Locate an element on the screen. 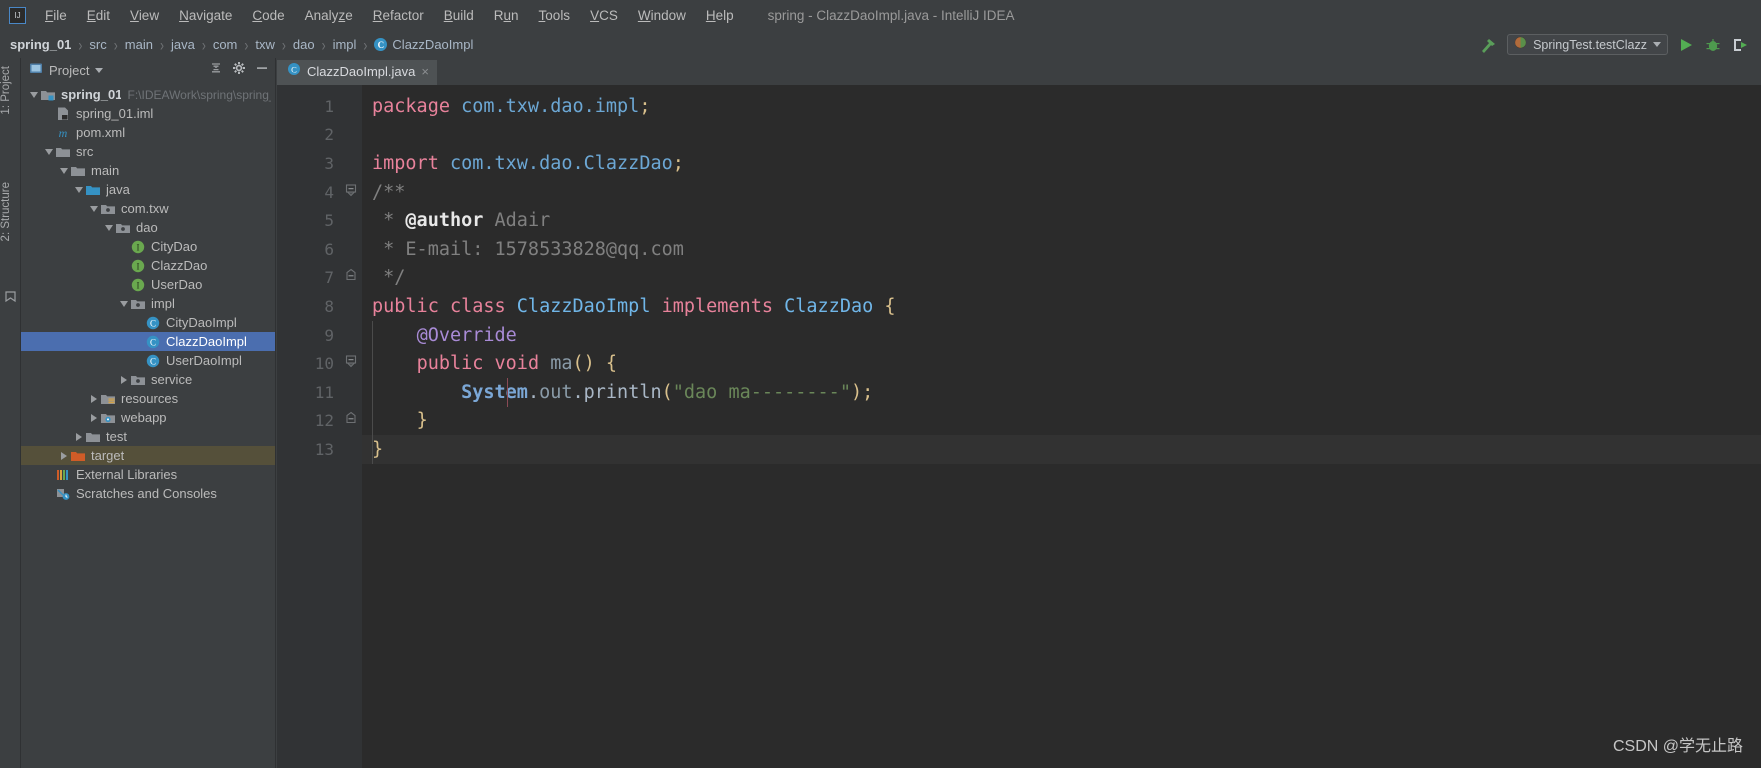  line-number-6: 6 is located at coordinates (308, 249).